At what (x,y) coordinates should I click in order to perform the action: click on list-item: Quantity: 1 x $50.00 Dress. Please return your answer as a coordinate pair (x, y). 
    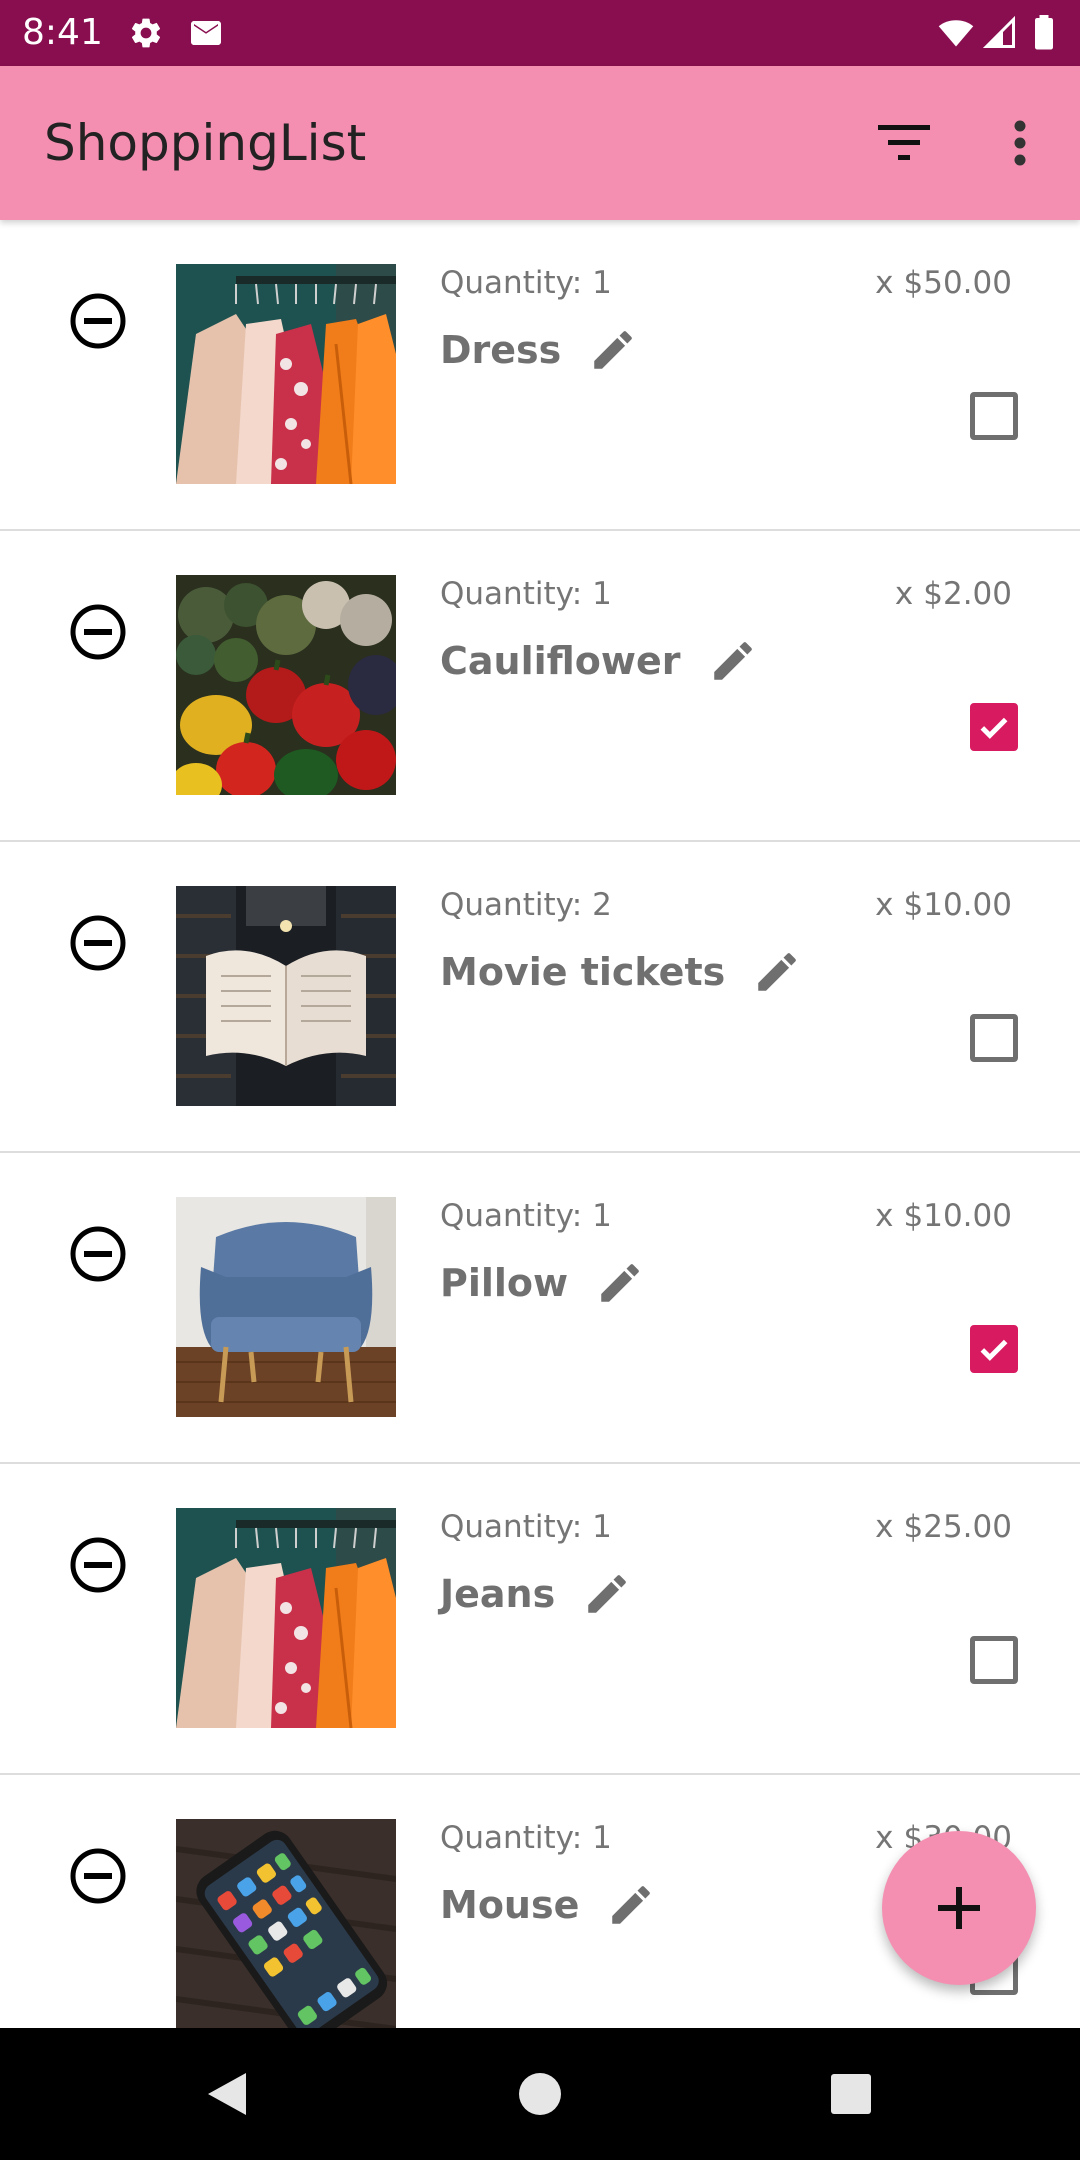
    Looking at the image, I should click on (540, 375).